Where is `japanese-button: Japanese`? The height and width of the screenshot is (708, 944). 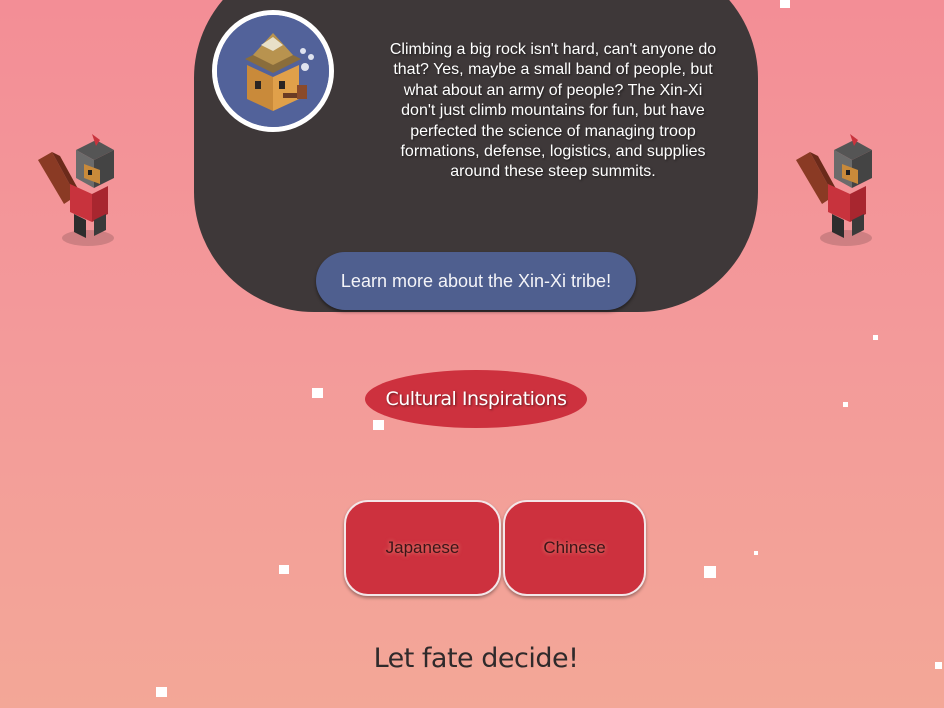
japanese-button: Japanese is located at coordinates (422, 548).